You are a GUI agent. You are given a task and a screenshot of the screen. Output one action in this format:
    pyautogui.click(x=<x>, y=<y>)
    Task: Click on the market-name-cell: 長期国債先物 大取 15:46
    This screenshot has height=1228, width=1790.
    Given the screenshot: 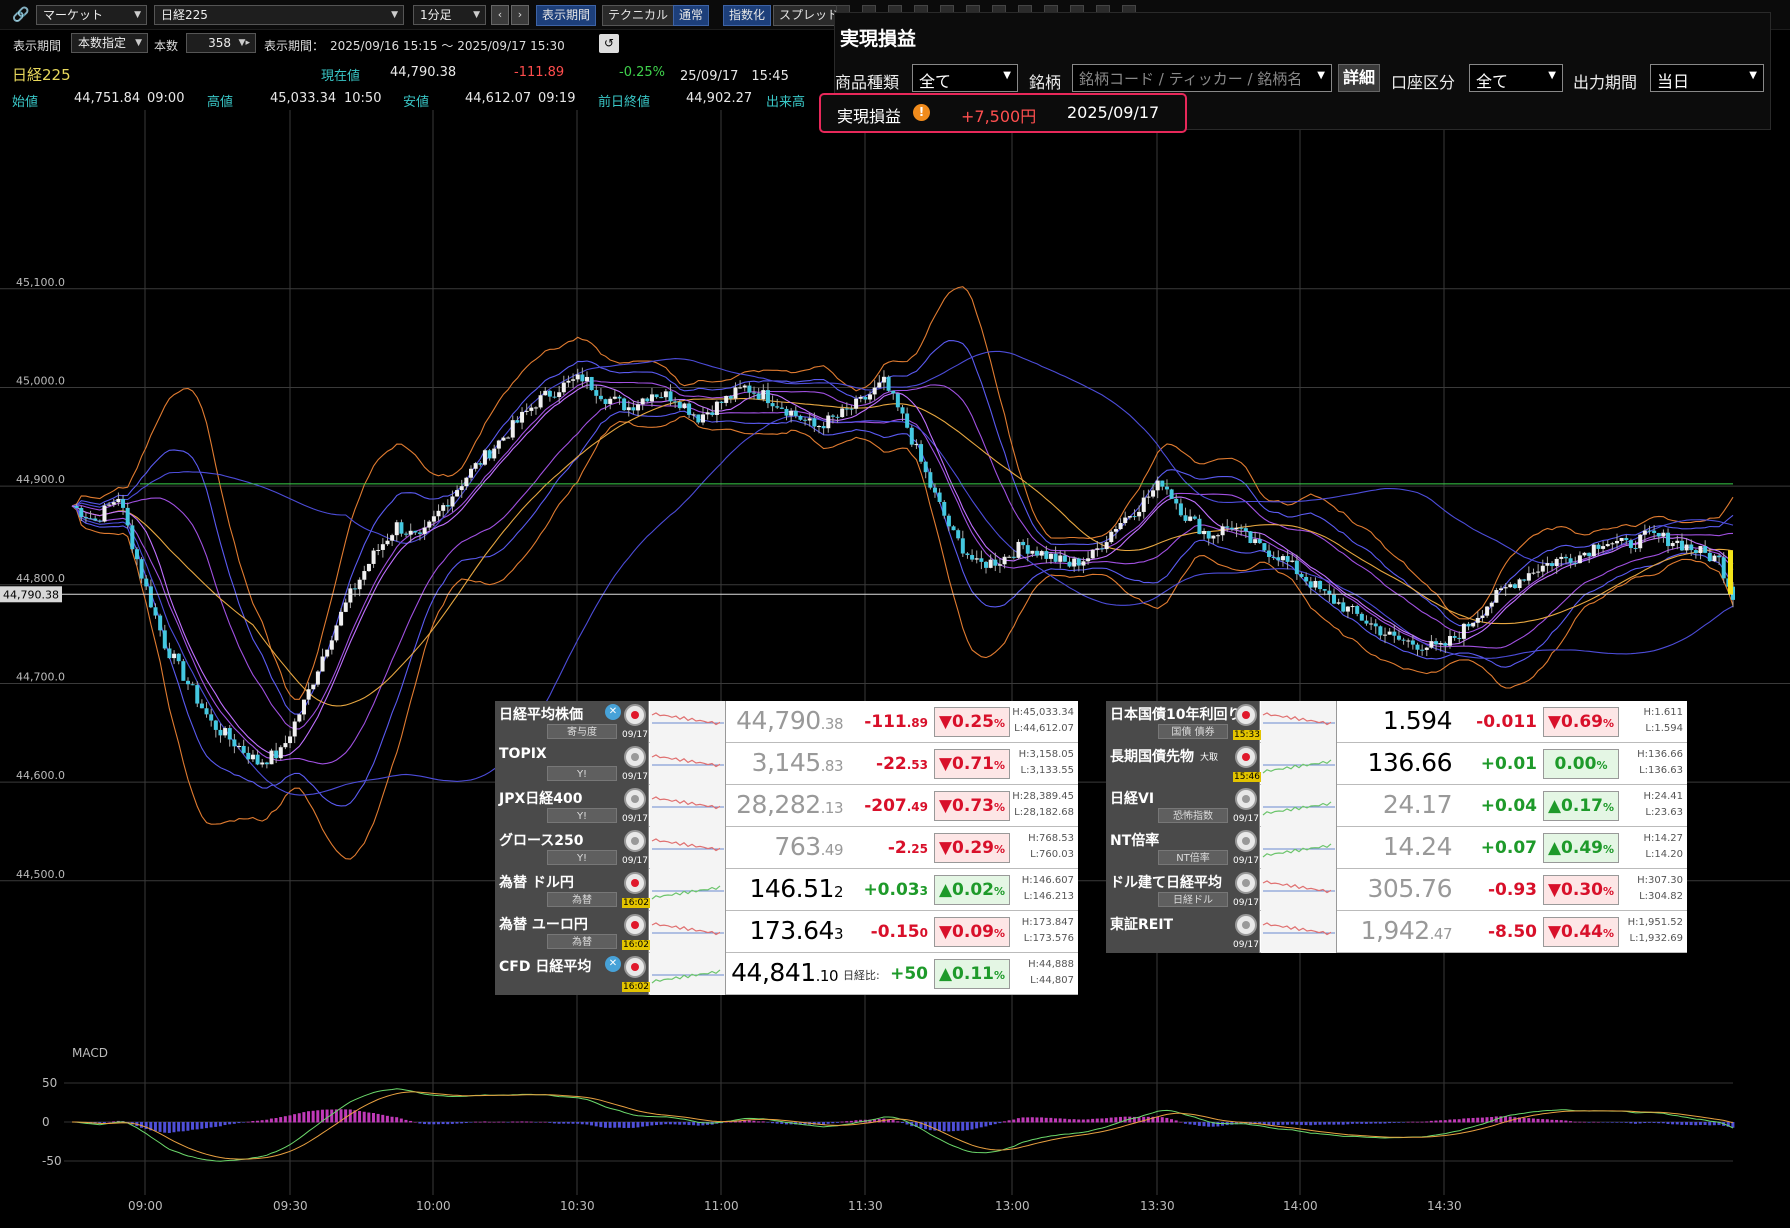 What is the action you would take?
    pyautogui.click(x=1183, y=764)
    